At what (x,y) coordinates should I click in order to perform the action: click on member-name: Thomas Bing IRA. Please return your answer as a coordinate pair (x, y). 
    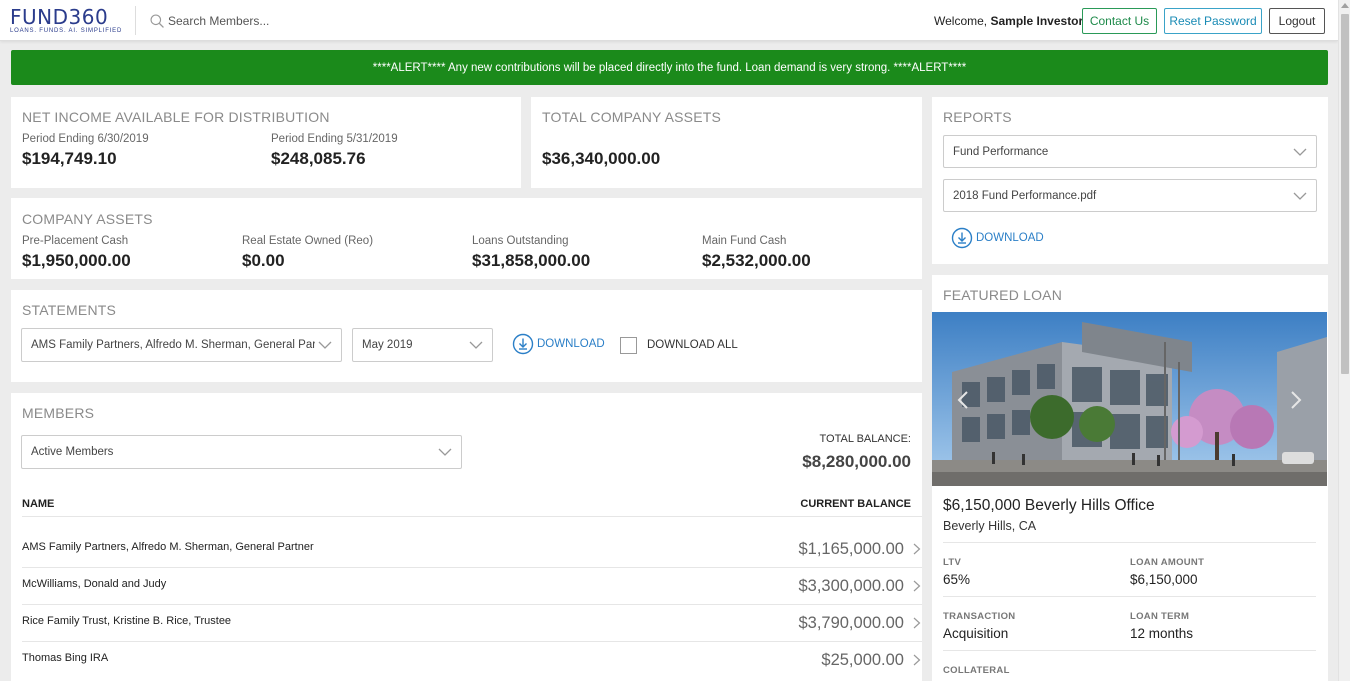
    Looking at the image, I should click on (65, 658).